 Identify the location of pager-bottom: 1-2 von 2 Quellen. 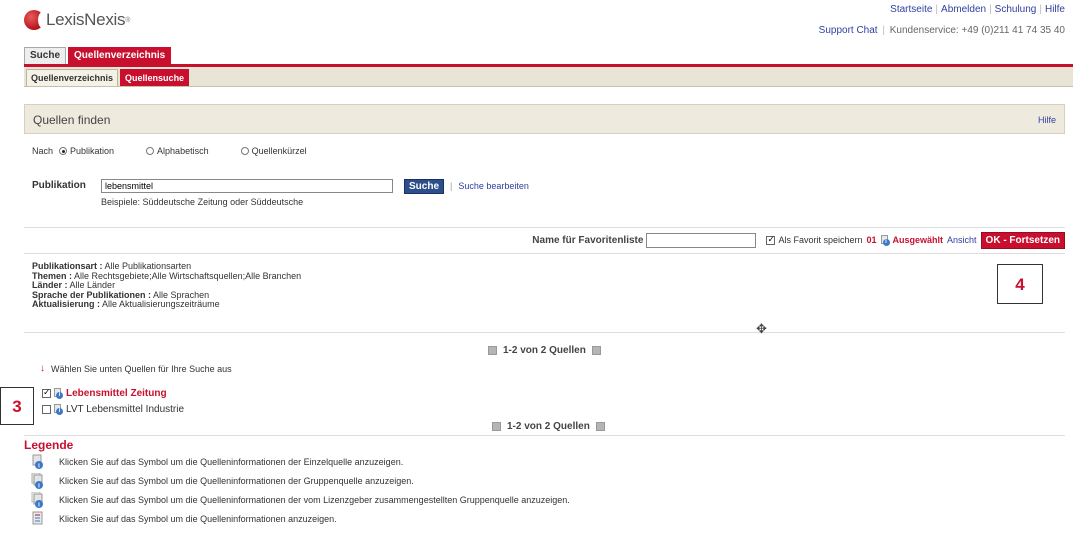
(548, 426).